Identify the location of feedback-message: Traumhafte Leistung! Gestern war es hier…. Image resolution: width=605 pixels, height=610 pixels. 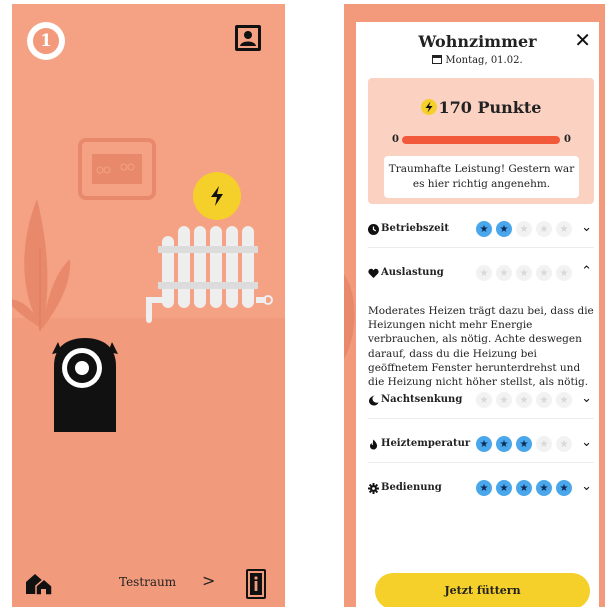
(481, 177).